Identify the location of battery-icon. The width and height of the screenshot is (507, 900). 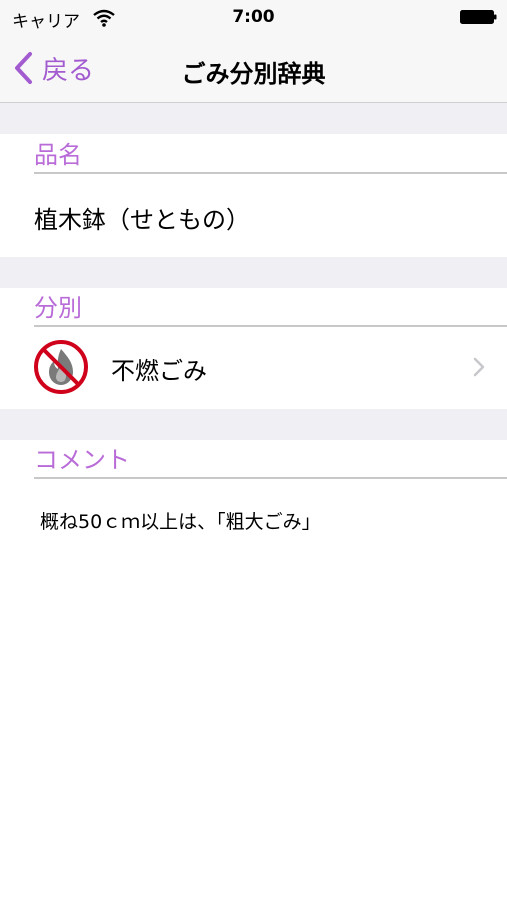
(478, 17).